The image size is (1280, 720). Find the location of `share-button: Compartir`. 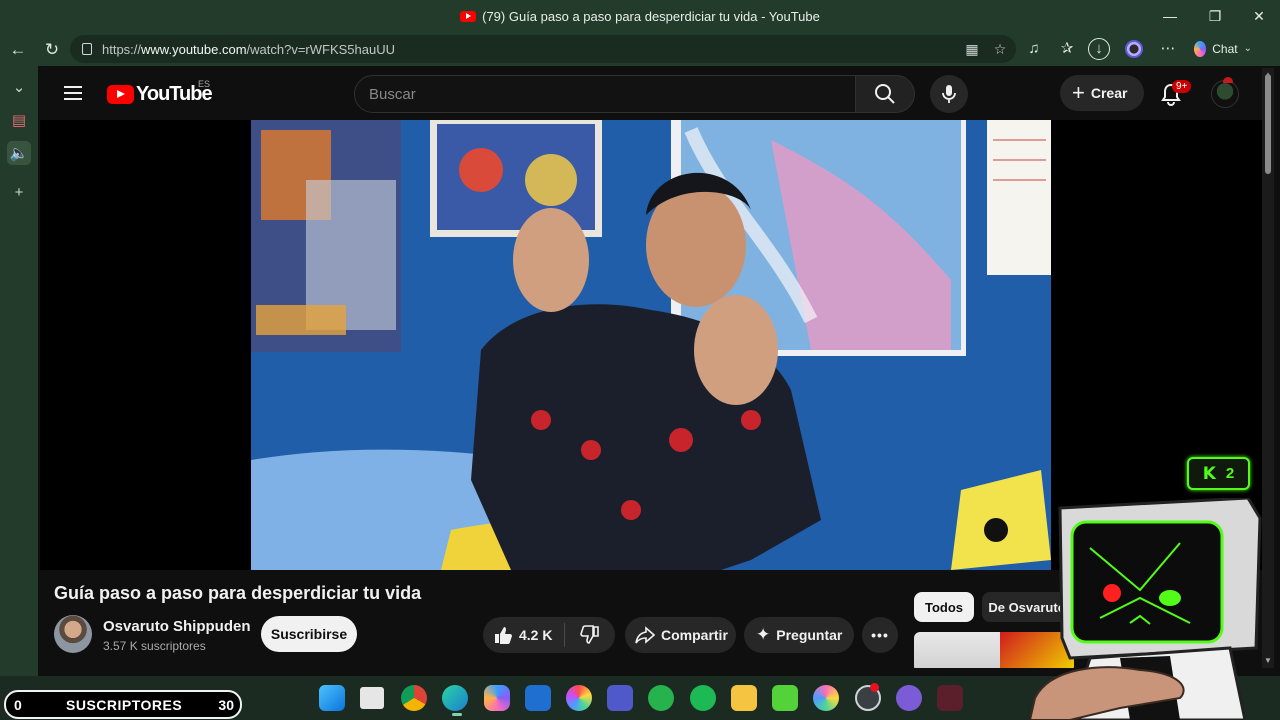

share-button: Compartir is located at coordinates (680, 635).